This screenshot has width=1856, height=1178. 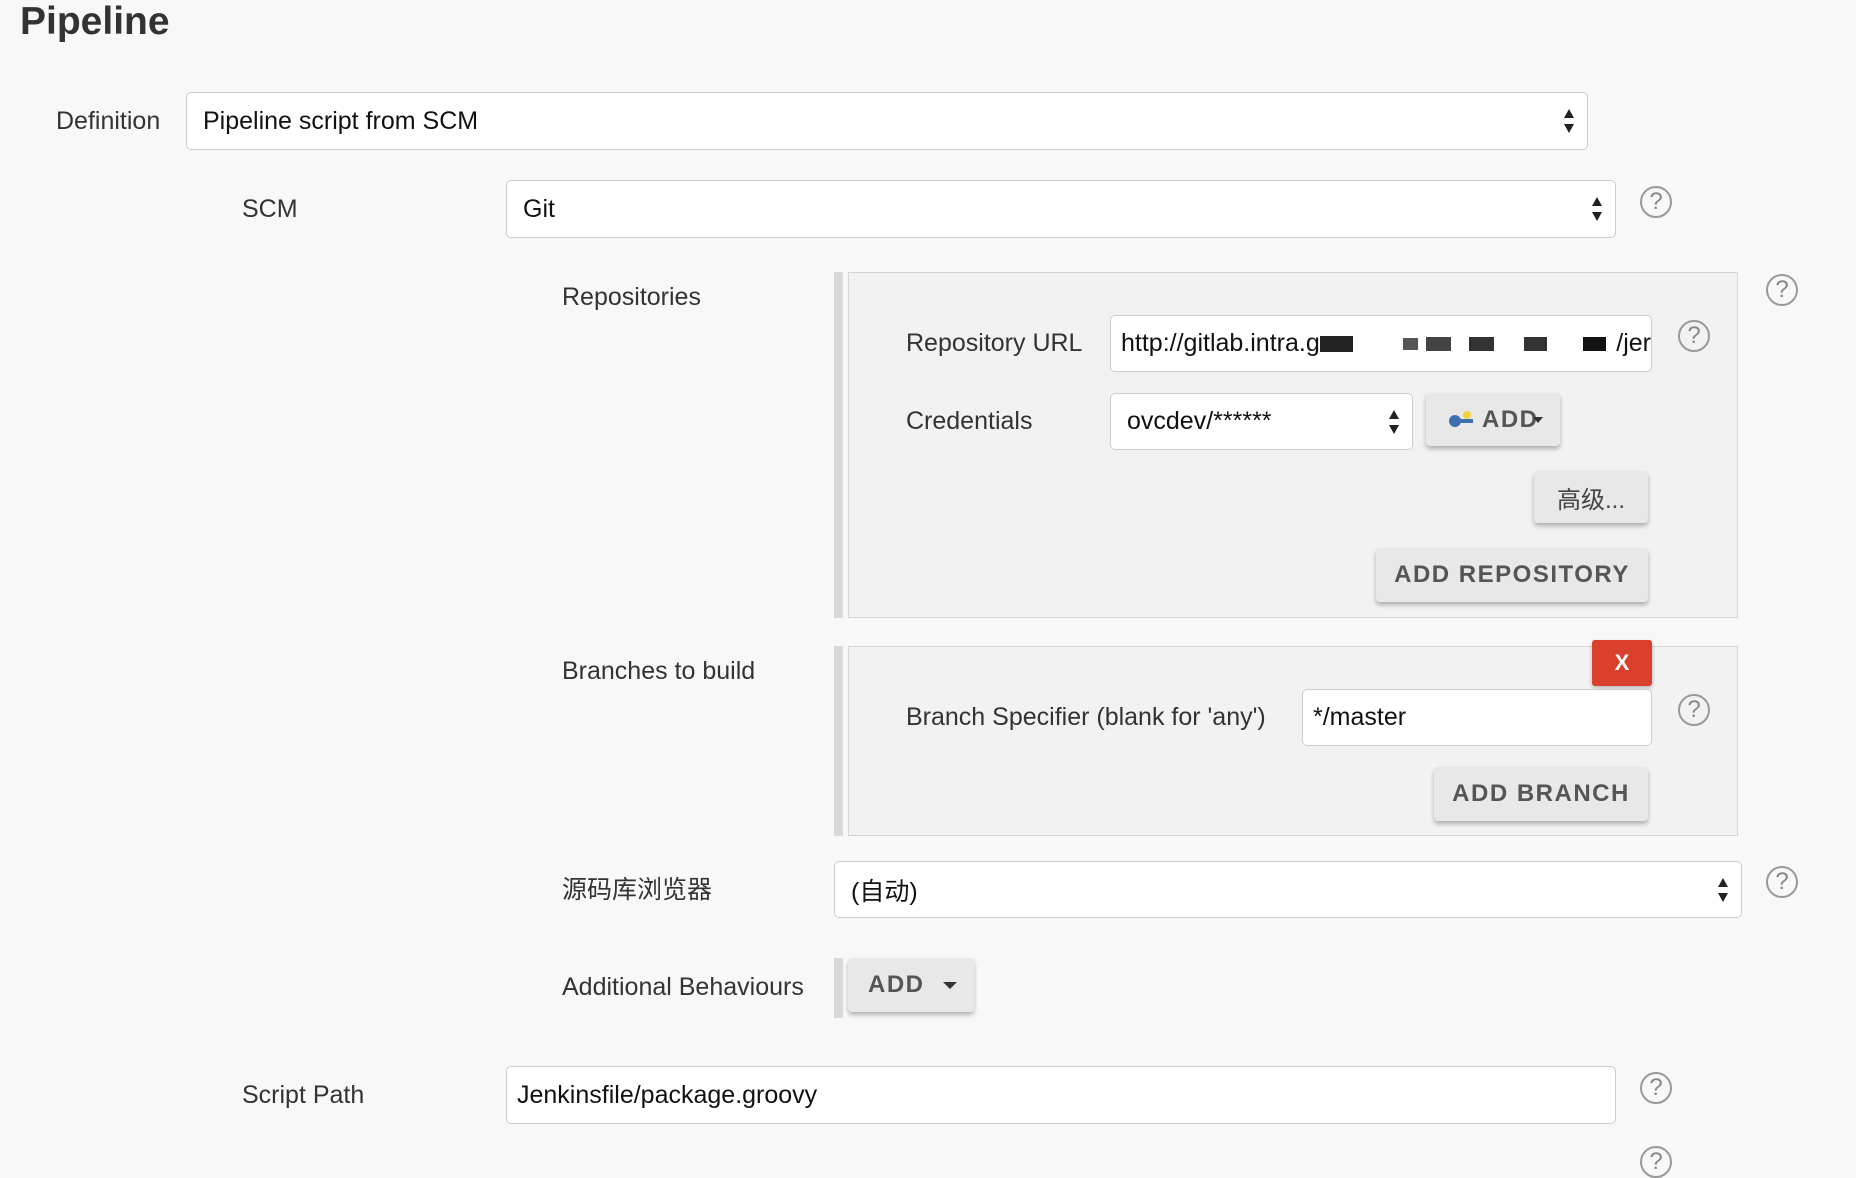 What do you see at coordinates (108, 121) in the screenshot?
I see `definition-label: Definition` at bounding box center [108, 121].